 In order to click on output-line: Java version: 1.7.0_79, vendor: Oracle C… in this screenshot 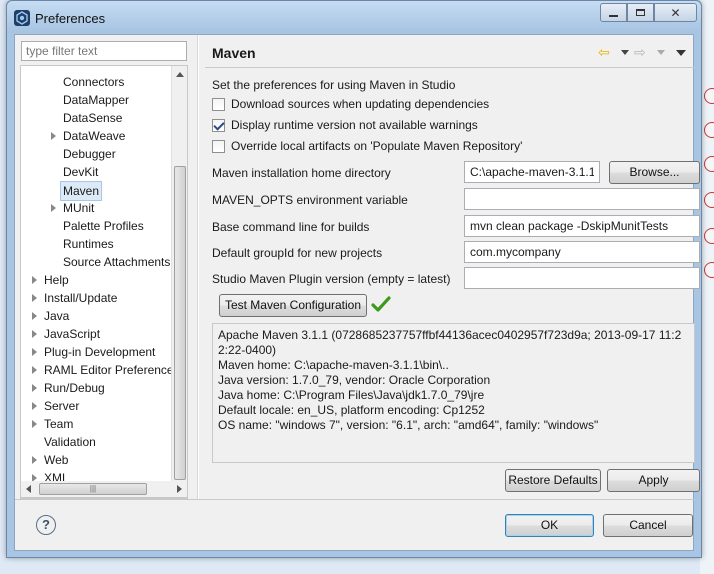, I will do `click(354, 380)`.